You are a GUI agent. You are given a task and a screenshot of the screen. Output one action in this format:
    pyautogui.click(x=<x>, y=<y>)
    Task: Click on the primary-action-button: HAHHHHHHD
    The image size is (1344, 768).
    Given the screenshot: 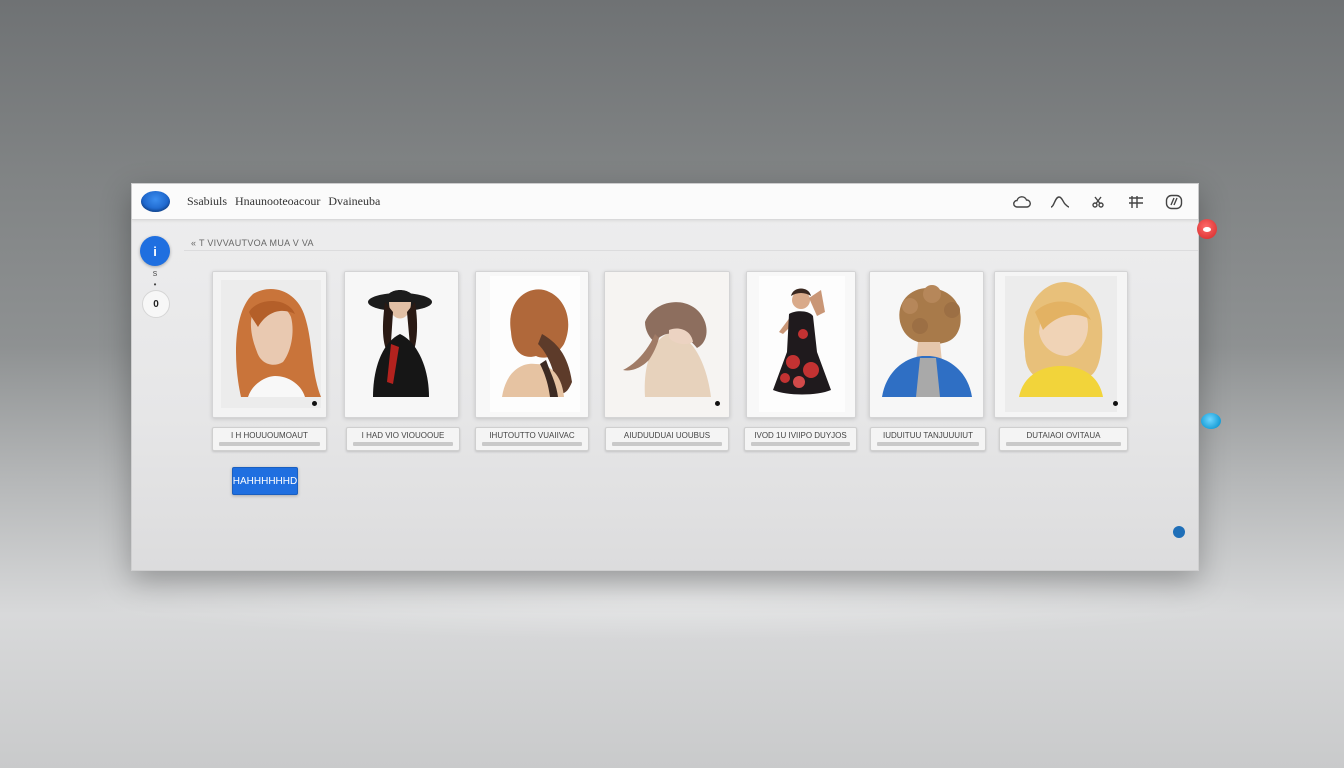 What is the action you would take?
    pyautogui.click(x=265, y=481)
    